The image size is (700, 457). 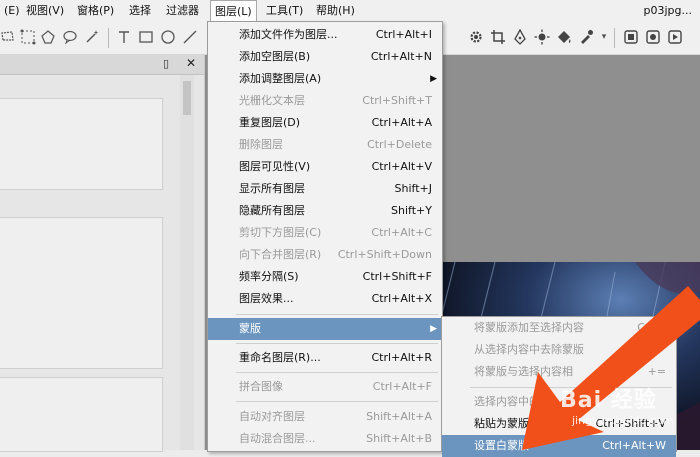 What do you see at coordinates (617, 407) in the screenshot?
I see `baidu-watermark: Bai 经验 jingyan.baidu.com` at bounding box center [617, 407].